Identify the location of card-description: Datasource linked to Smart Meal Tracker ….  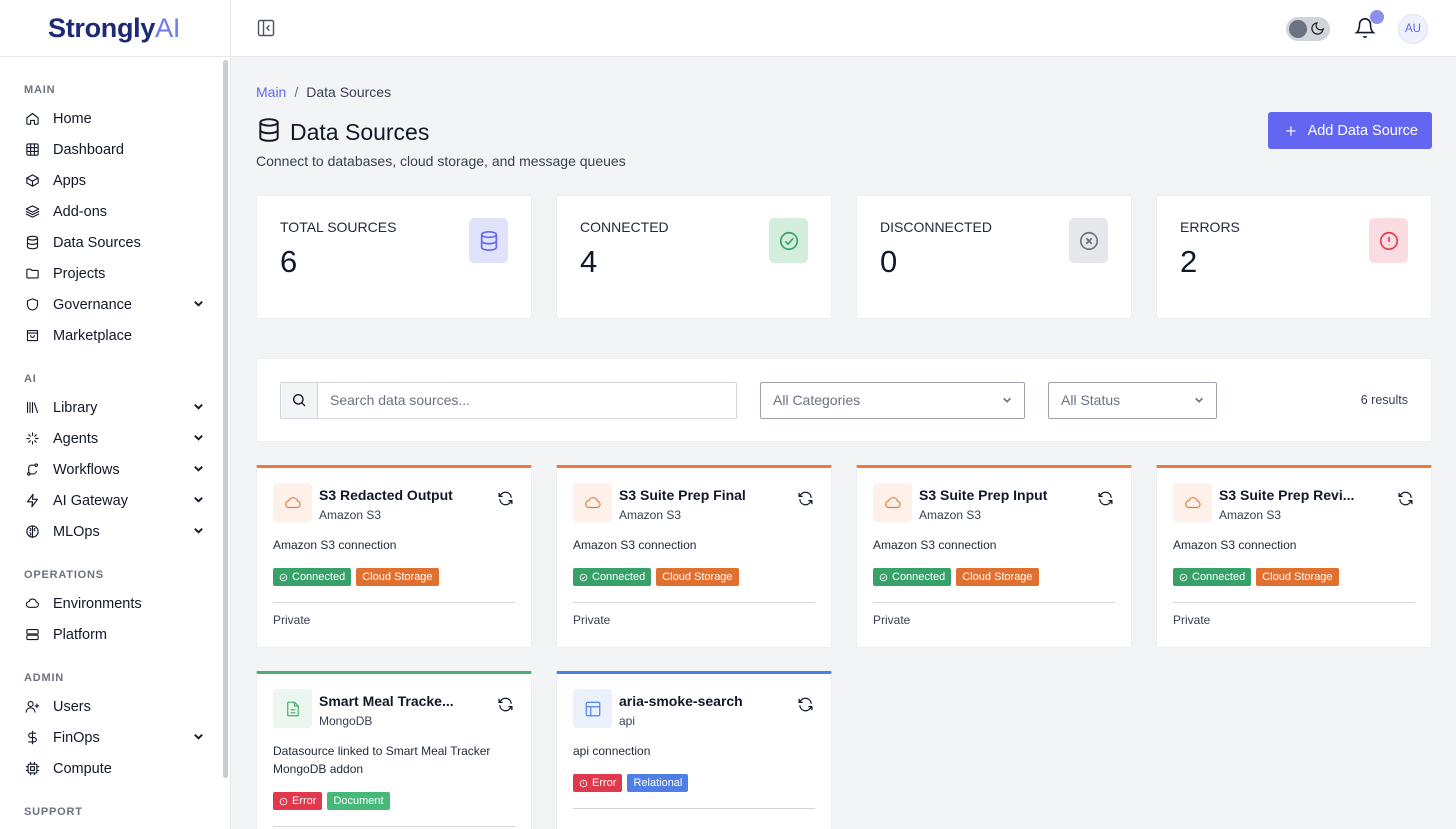
(382, 760).